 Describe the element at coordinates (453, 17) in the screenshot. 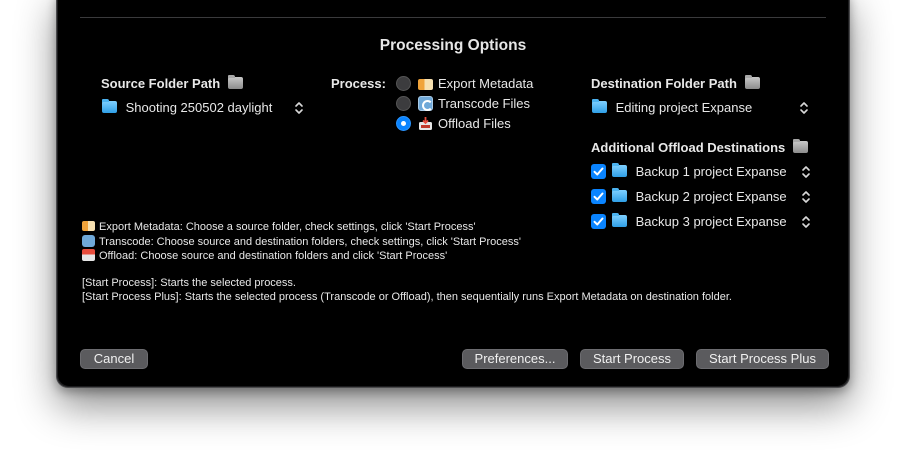

I see `top-divider` at that location.